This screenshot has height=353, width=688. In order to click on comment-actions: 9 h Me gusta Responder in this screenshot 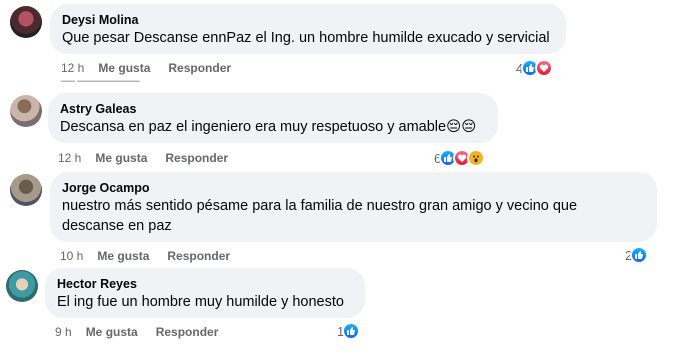, I will do `click(145, 332)`.